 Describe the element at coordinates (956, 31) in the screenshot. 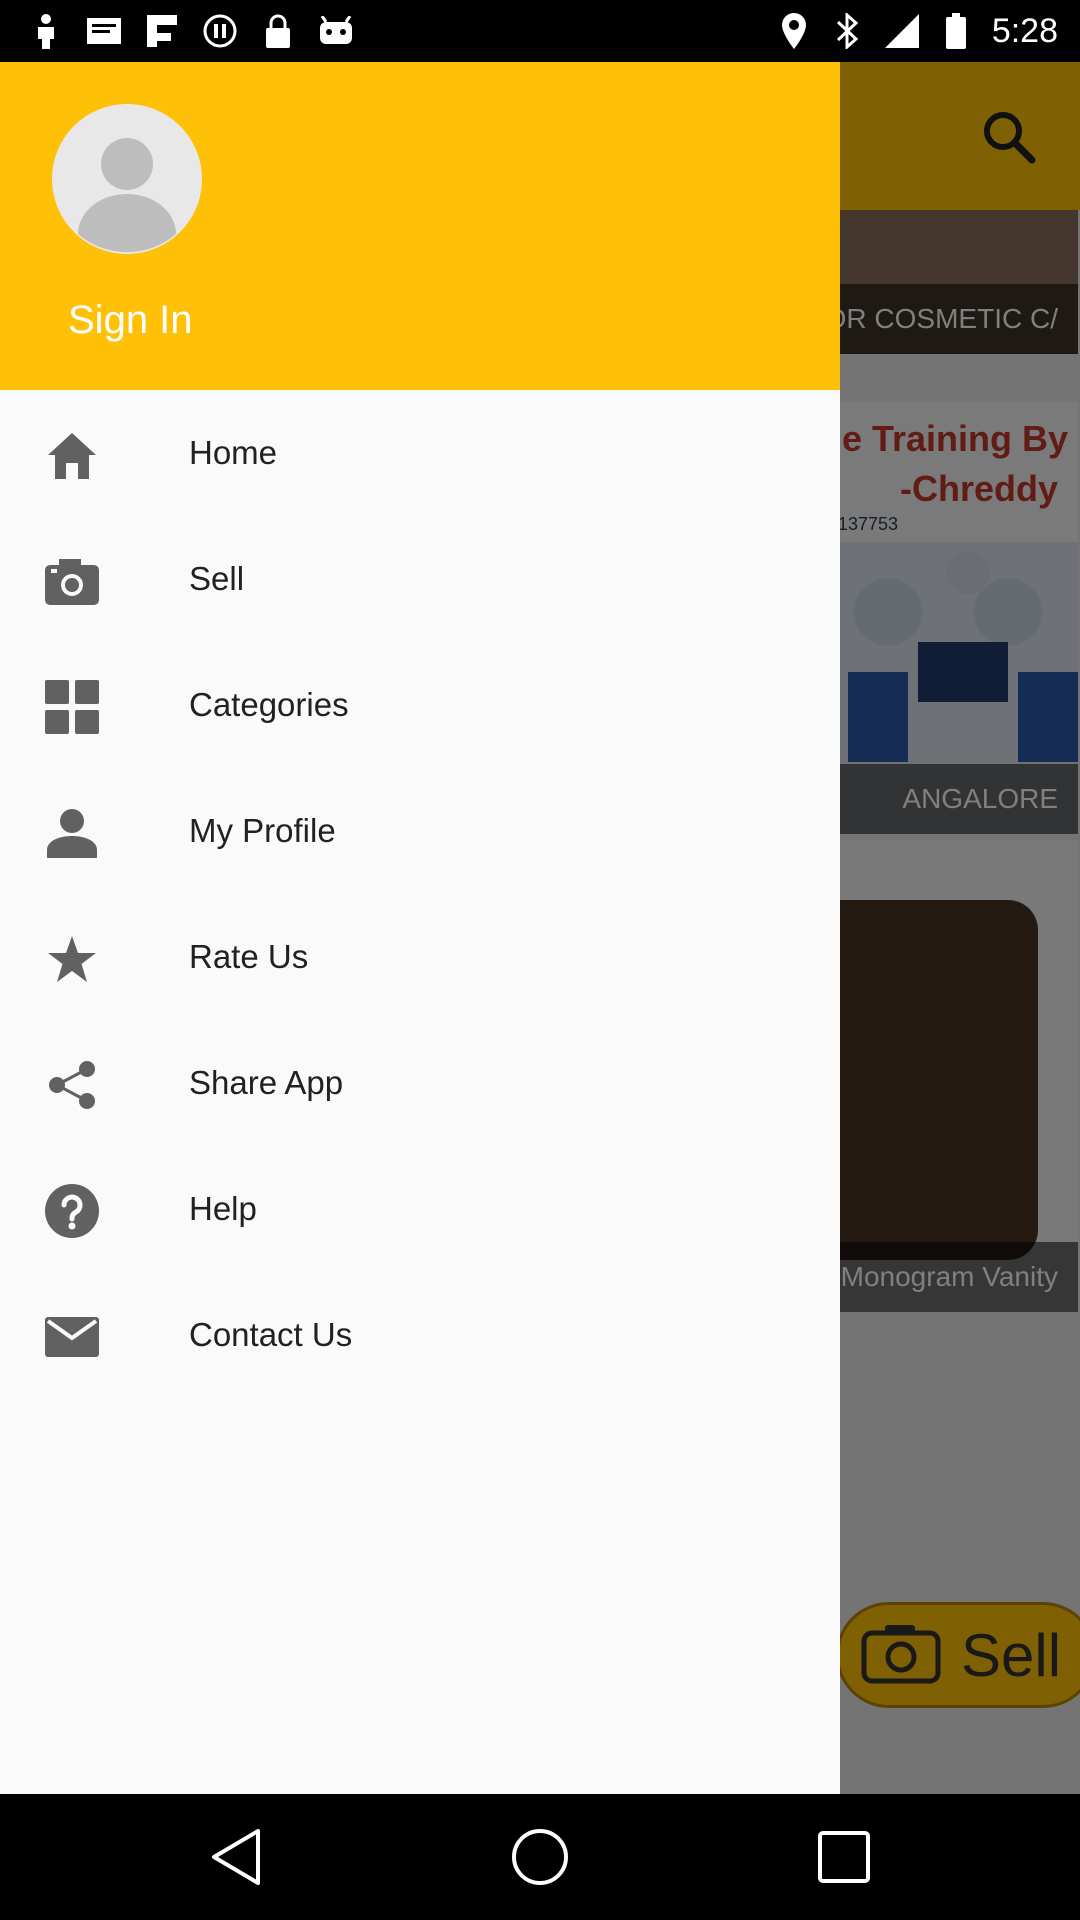

I see `battery-icon` at that location.